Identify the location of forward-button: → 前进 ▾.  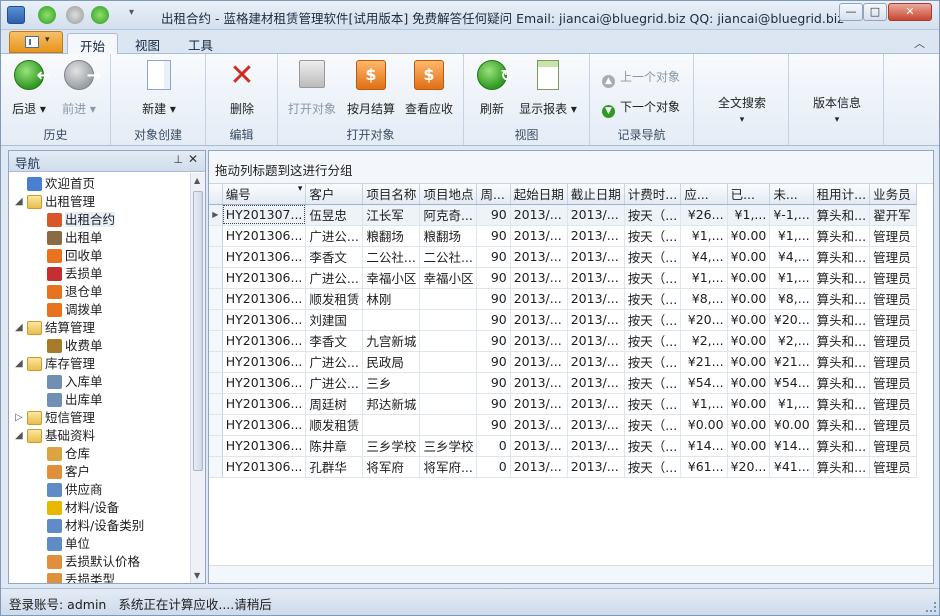
(80, 90).